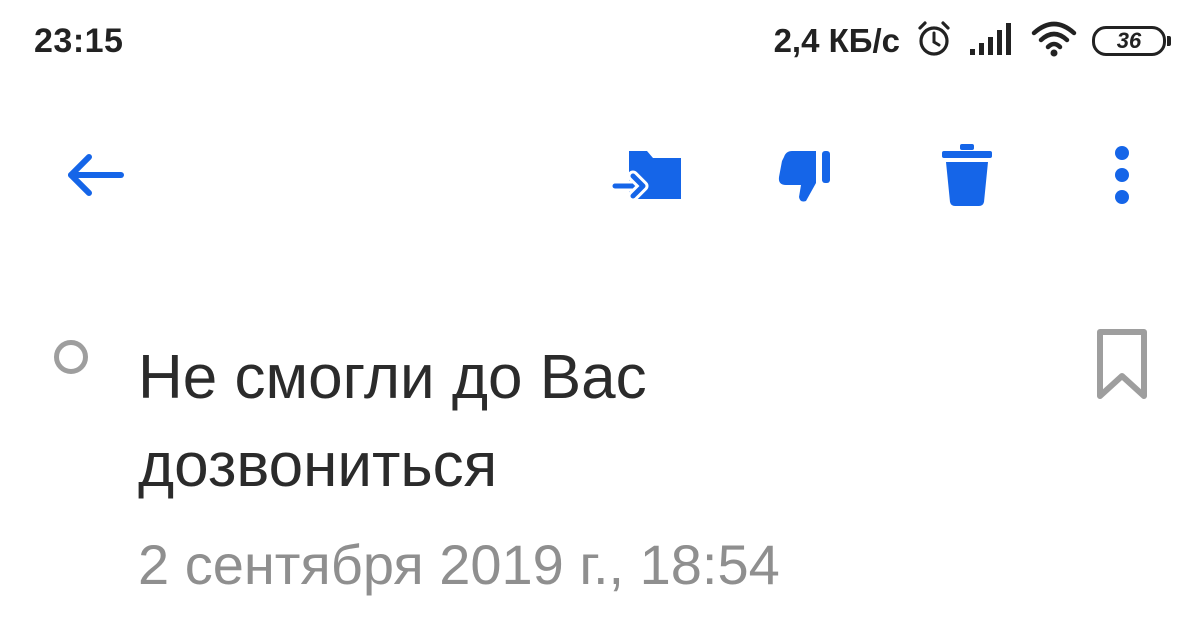 This screenshot has width=1200, height=628. Describe the element at coordinates (459, 564) in the screenshot. I see `message-date: 2 сентября 2019 г., 18:54` at that location.